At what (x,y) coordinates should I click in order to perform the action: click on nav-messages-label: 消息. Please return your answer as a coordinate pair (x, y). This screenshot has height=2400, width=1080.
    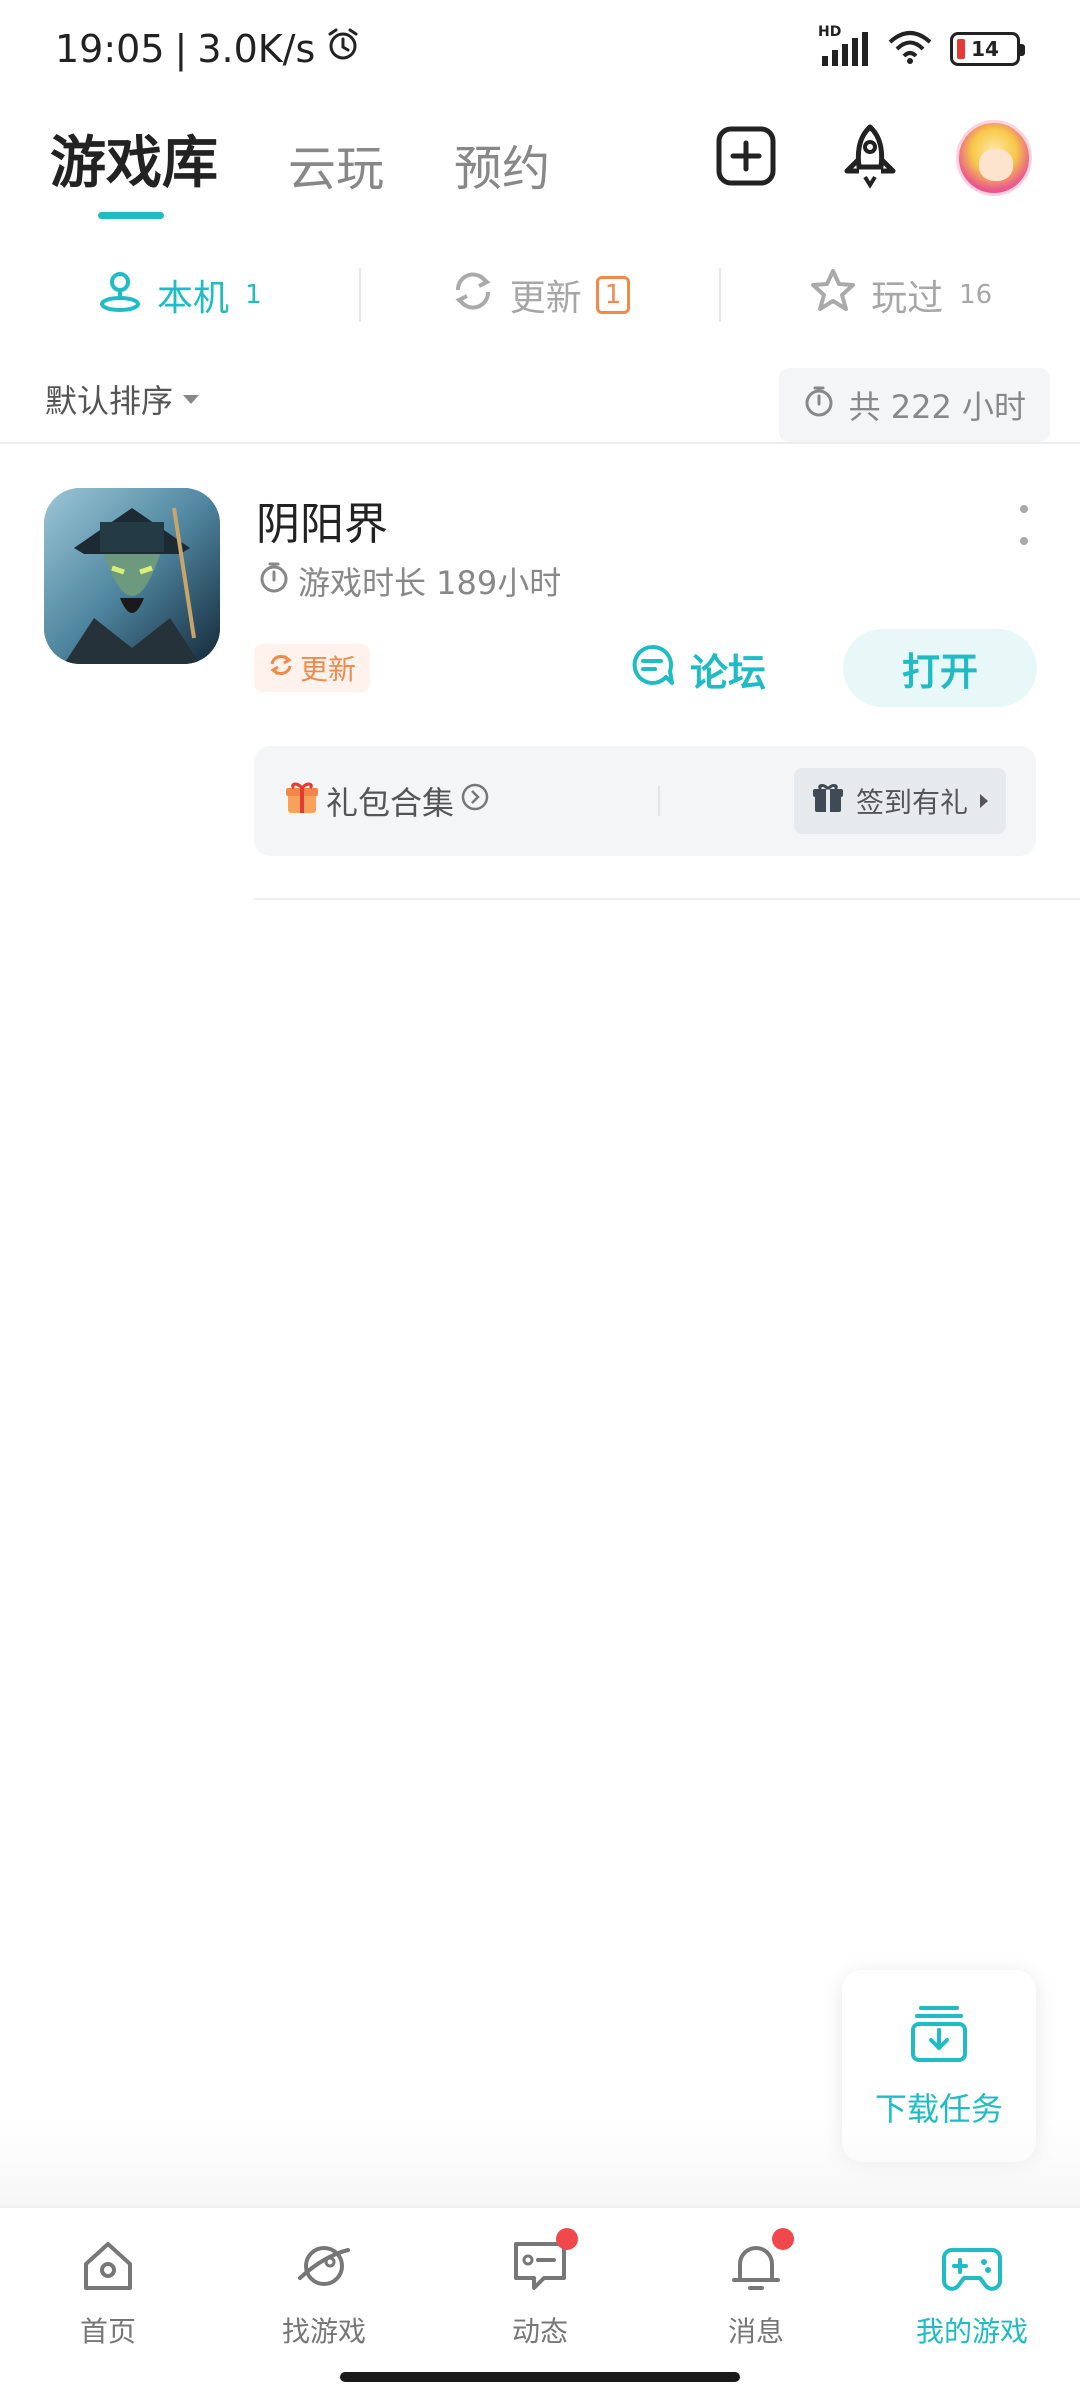
    Looking at the image, I should click on (755, 2331).